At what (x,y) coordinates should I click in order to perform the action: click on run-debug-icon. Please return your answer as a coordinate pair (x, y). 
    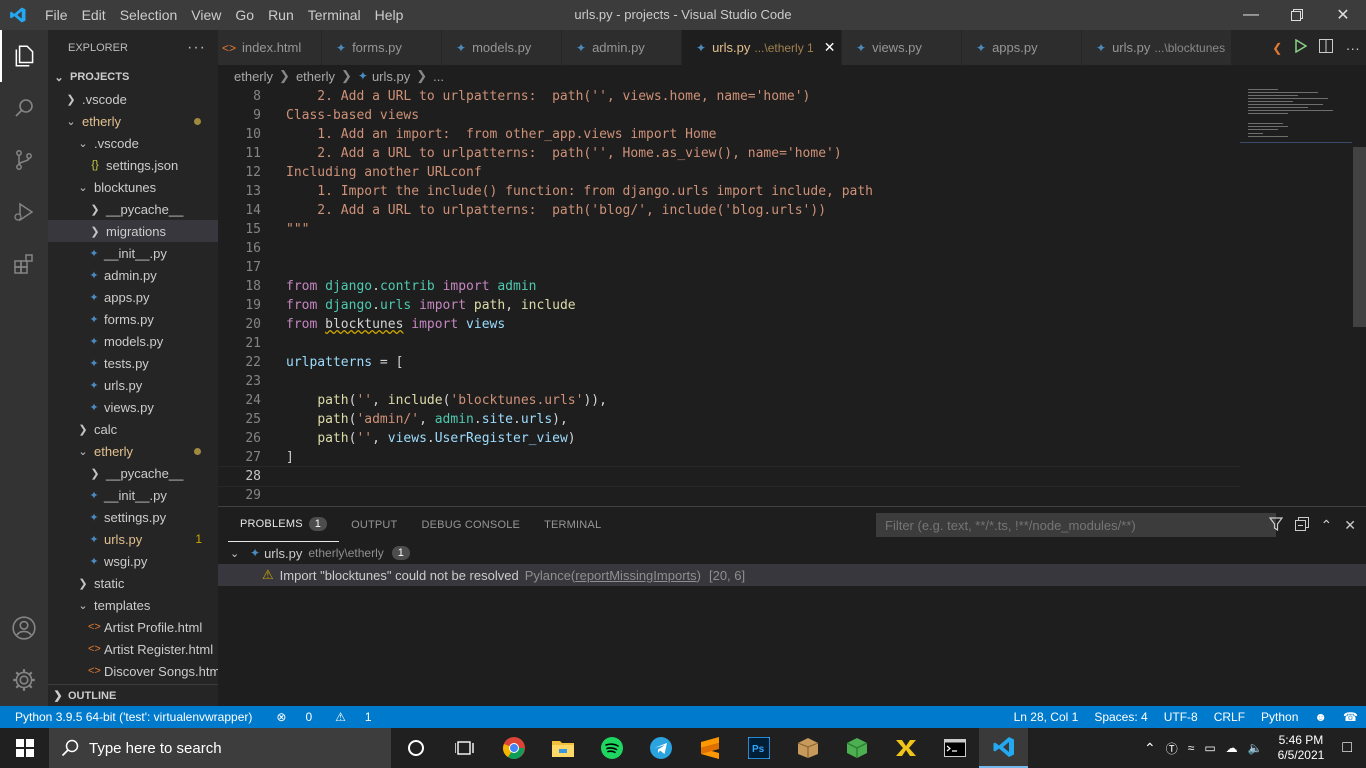
    Looking at the image, I should click on (24, 212).